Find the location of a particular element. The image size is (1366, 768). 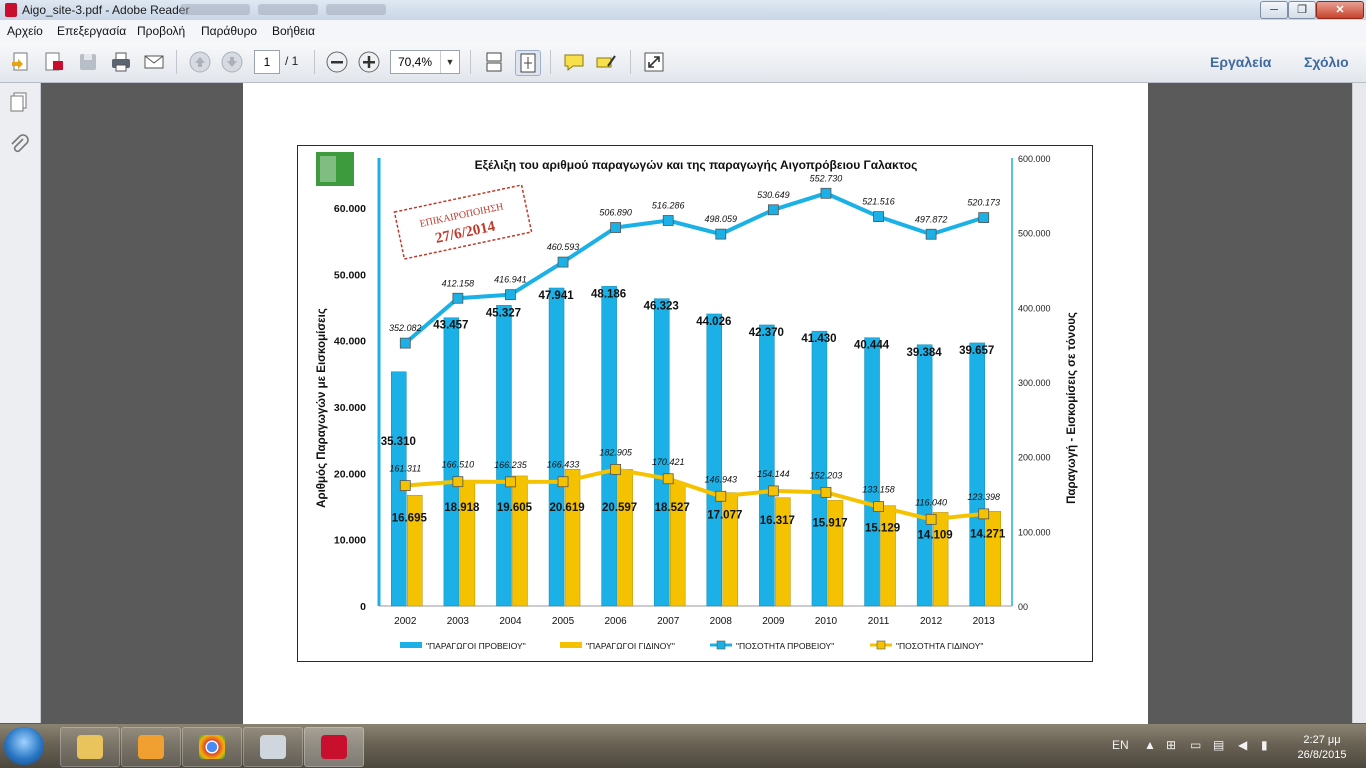

fit-page-icon is located at coordinates (528, 63).